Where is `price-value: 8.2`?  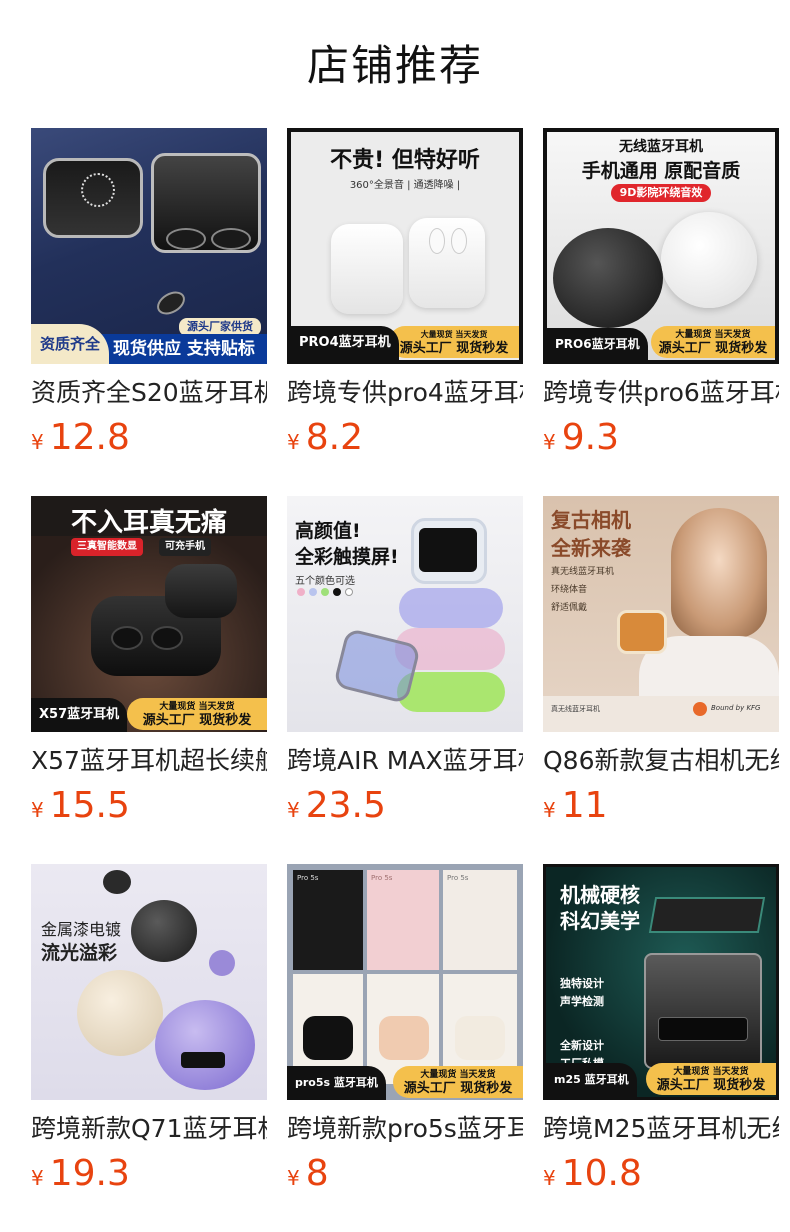 price-value: 8.2 is located at coordinates (334, 437).